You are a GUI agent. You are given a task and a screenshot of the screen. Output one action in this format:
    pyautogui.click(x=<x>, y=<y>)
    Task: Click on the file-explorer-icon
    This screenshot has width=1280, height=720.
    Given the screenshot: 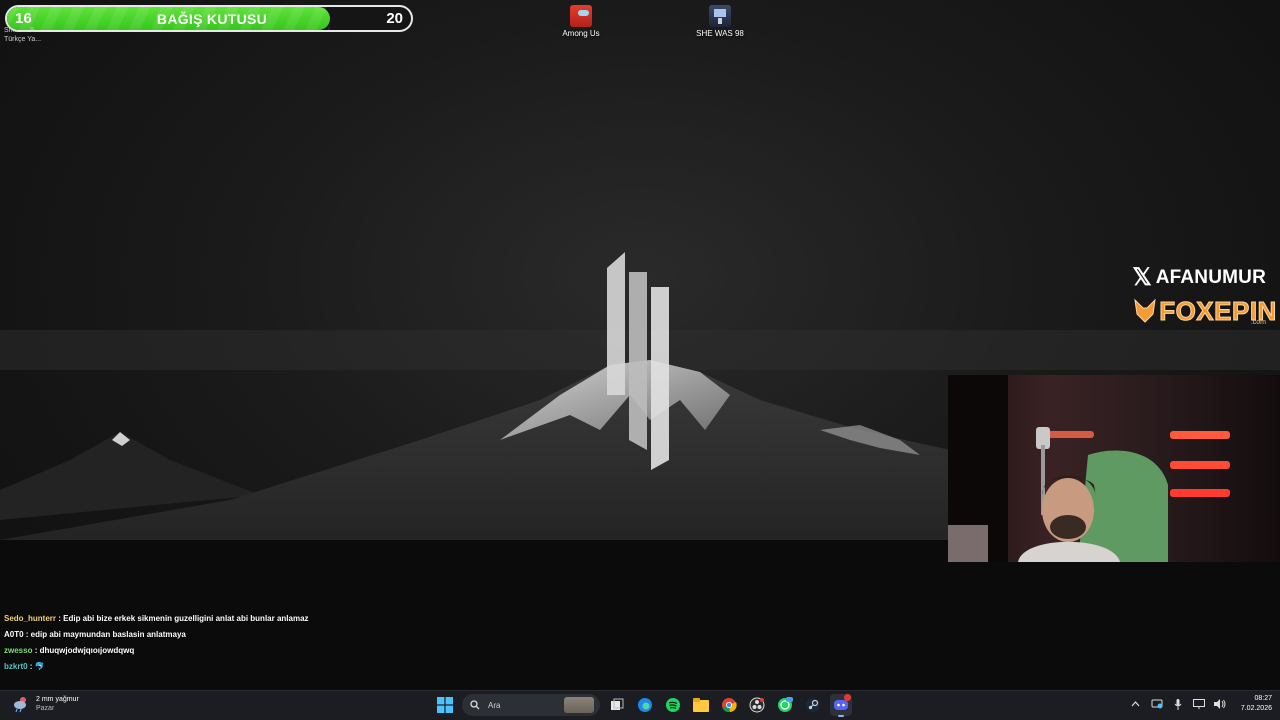 What is the action you would take?
    pyautogui.click(x=701, y=705)
    